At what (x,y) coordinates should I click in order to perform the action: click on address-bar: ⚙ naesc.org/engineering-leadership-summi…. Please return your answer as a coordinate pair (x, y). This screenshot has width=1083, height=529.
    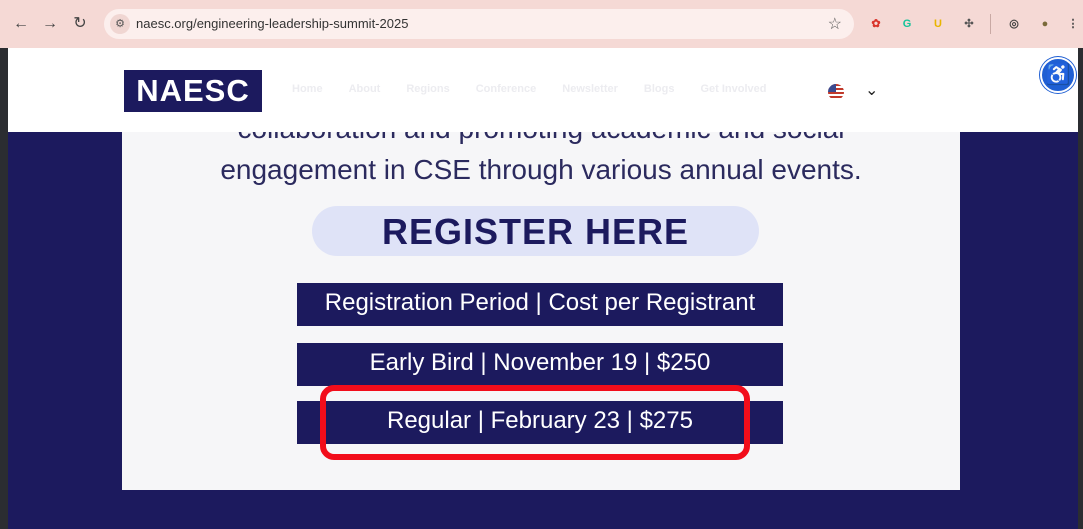
    Looking at the image, I should click on (479, 24).